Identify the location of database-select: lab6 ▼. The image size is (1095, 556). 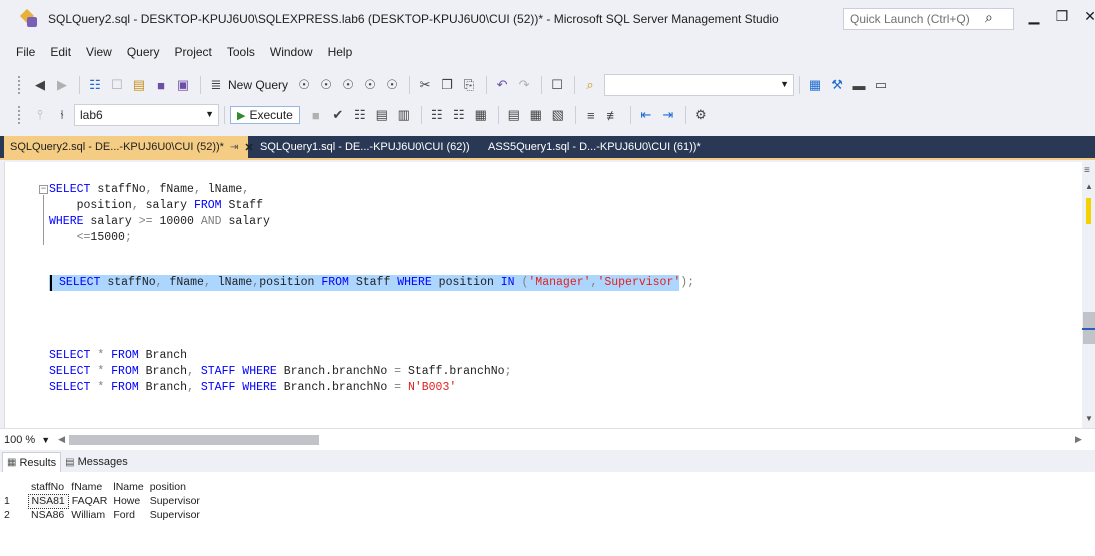
(146, 115).